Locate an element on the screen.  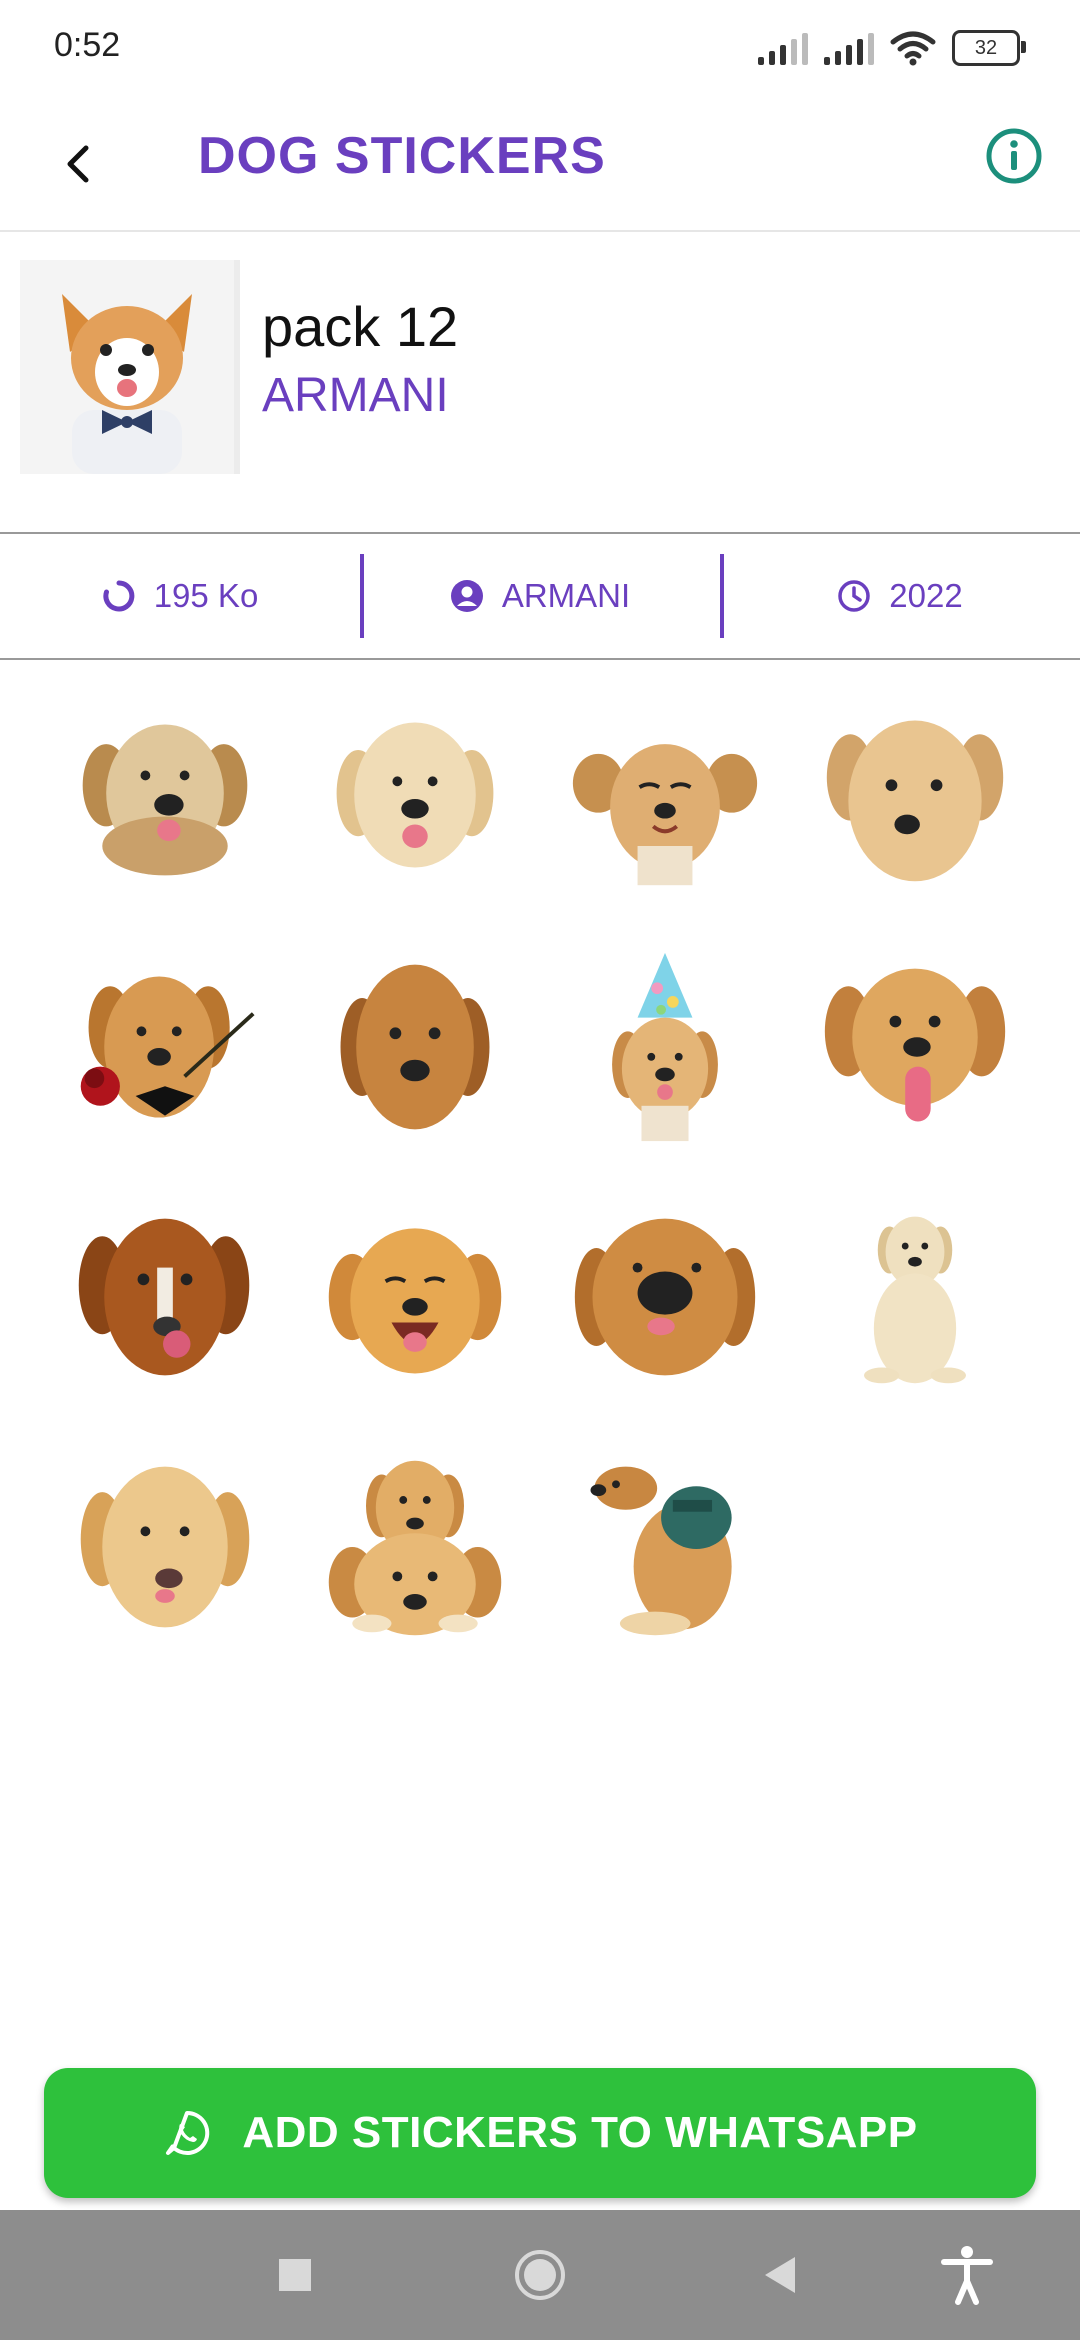
golden-retriever-tongue-sticker is located at coordinates (915, 1041).